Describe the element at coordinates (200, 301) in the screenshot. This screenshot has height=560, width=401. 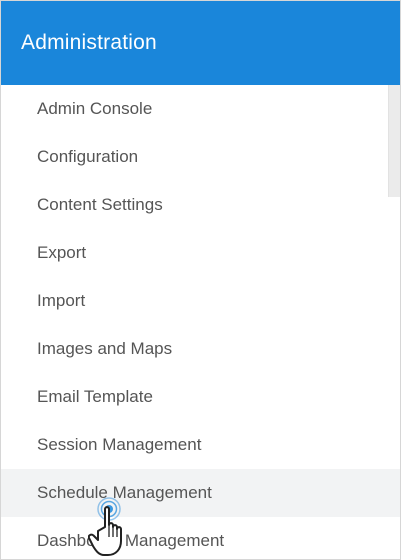
I see `menu-item-import: Import` at that location.